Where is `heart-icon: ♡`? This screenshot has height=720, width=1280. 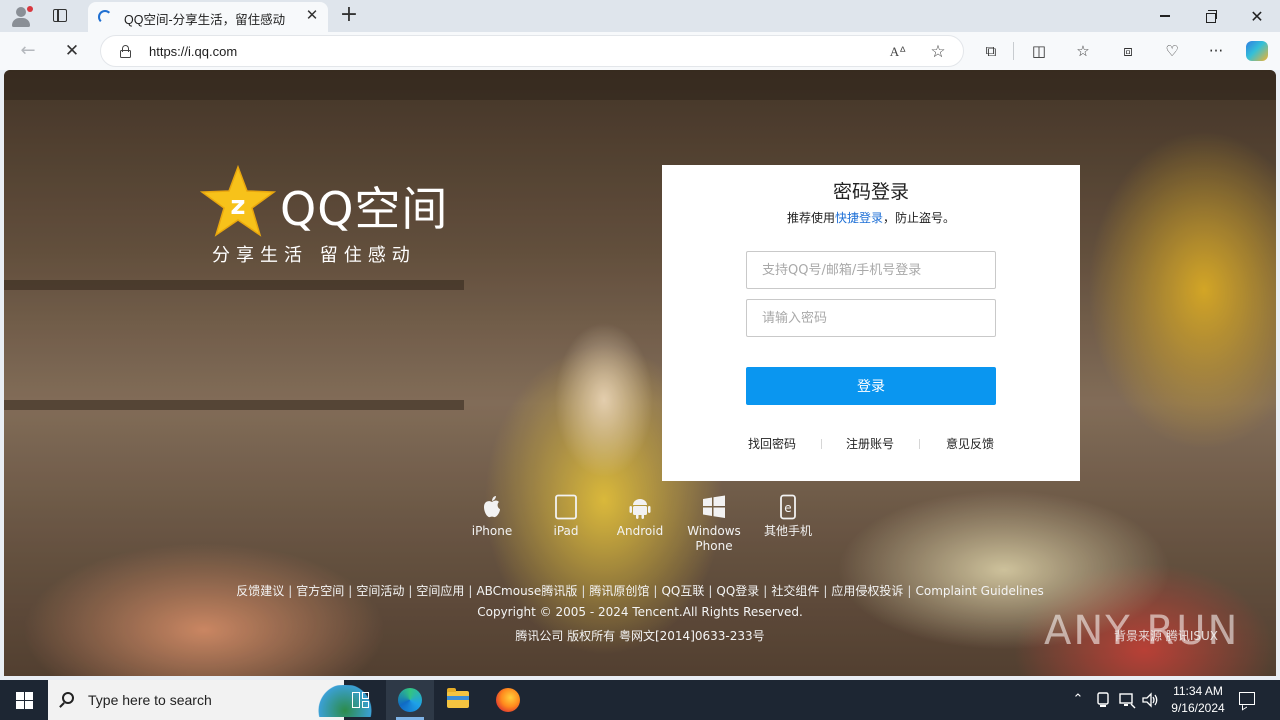
heart-icon: ♡ is located at coordinates (1172, 51).